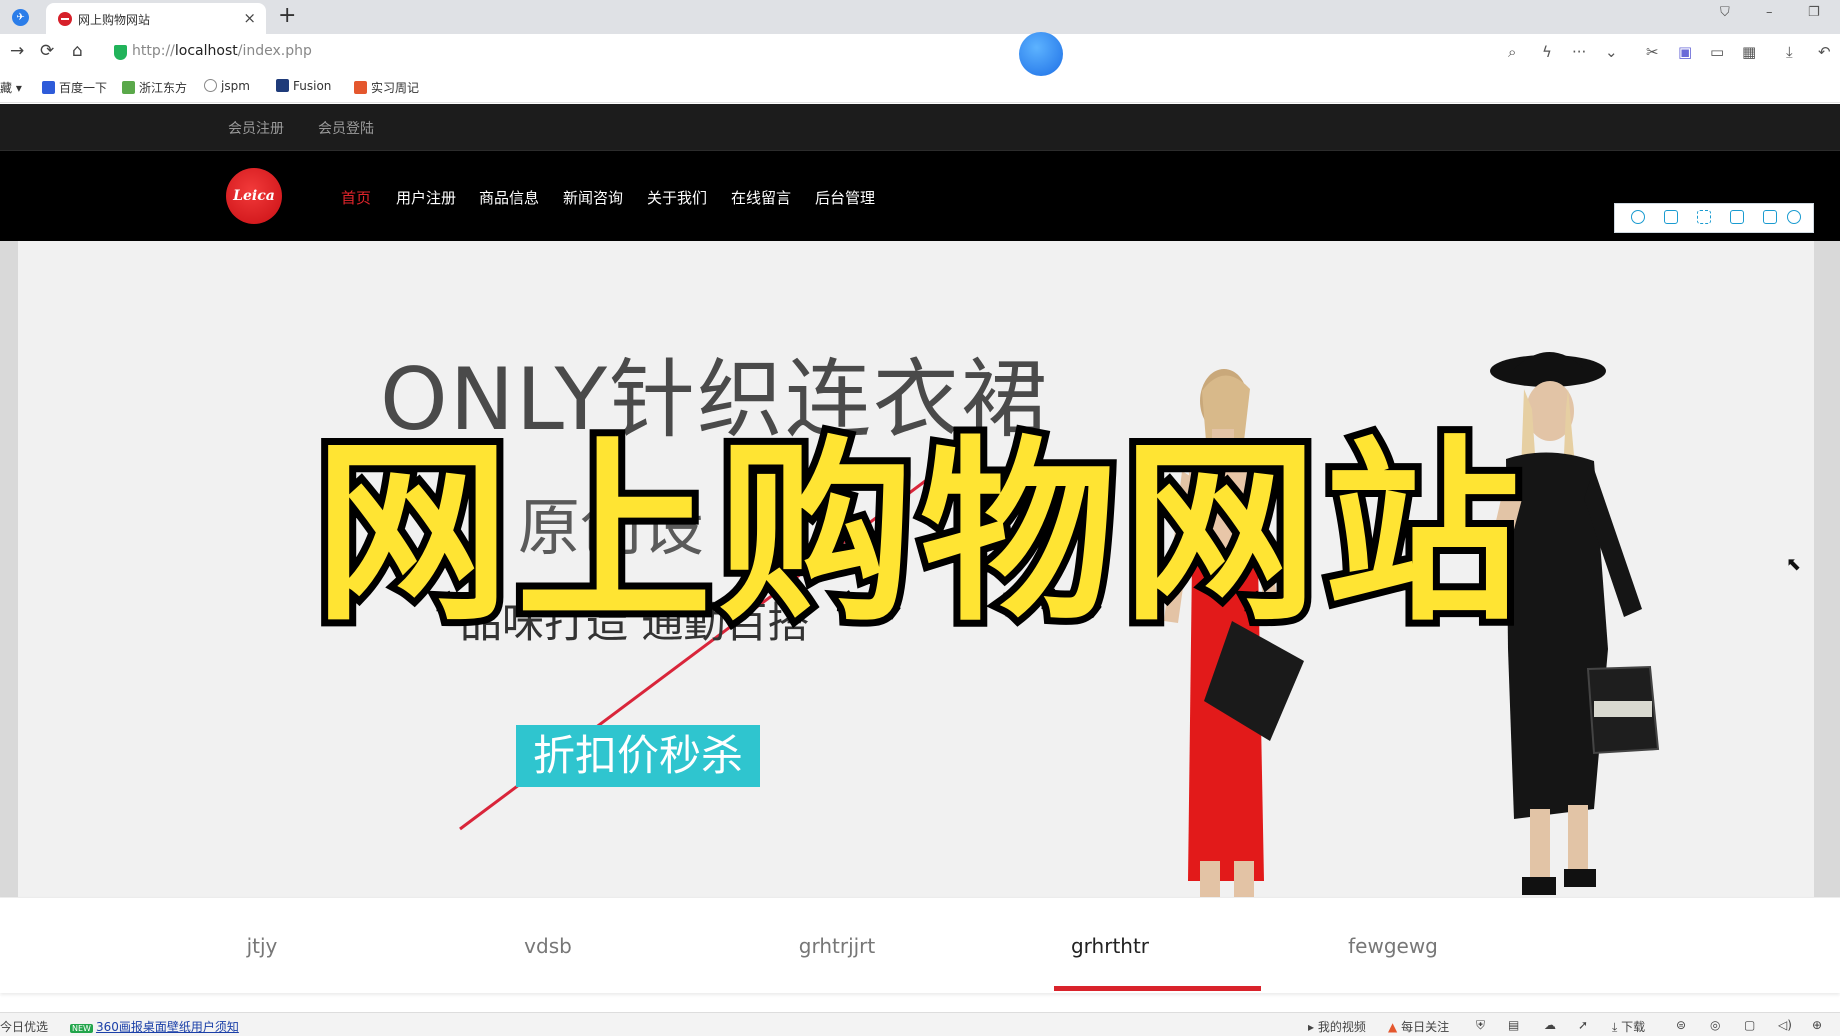 The width and height of the screenshot is (1840, 1036). I want to click on flame-icon: ▲, so click(1393, 1027).